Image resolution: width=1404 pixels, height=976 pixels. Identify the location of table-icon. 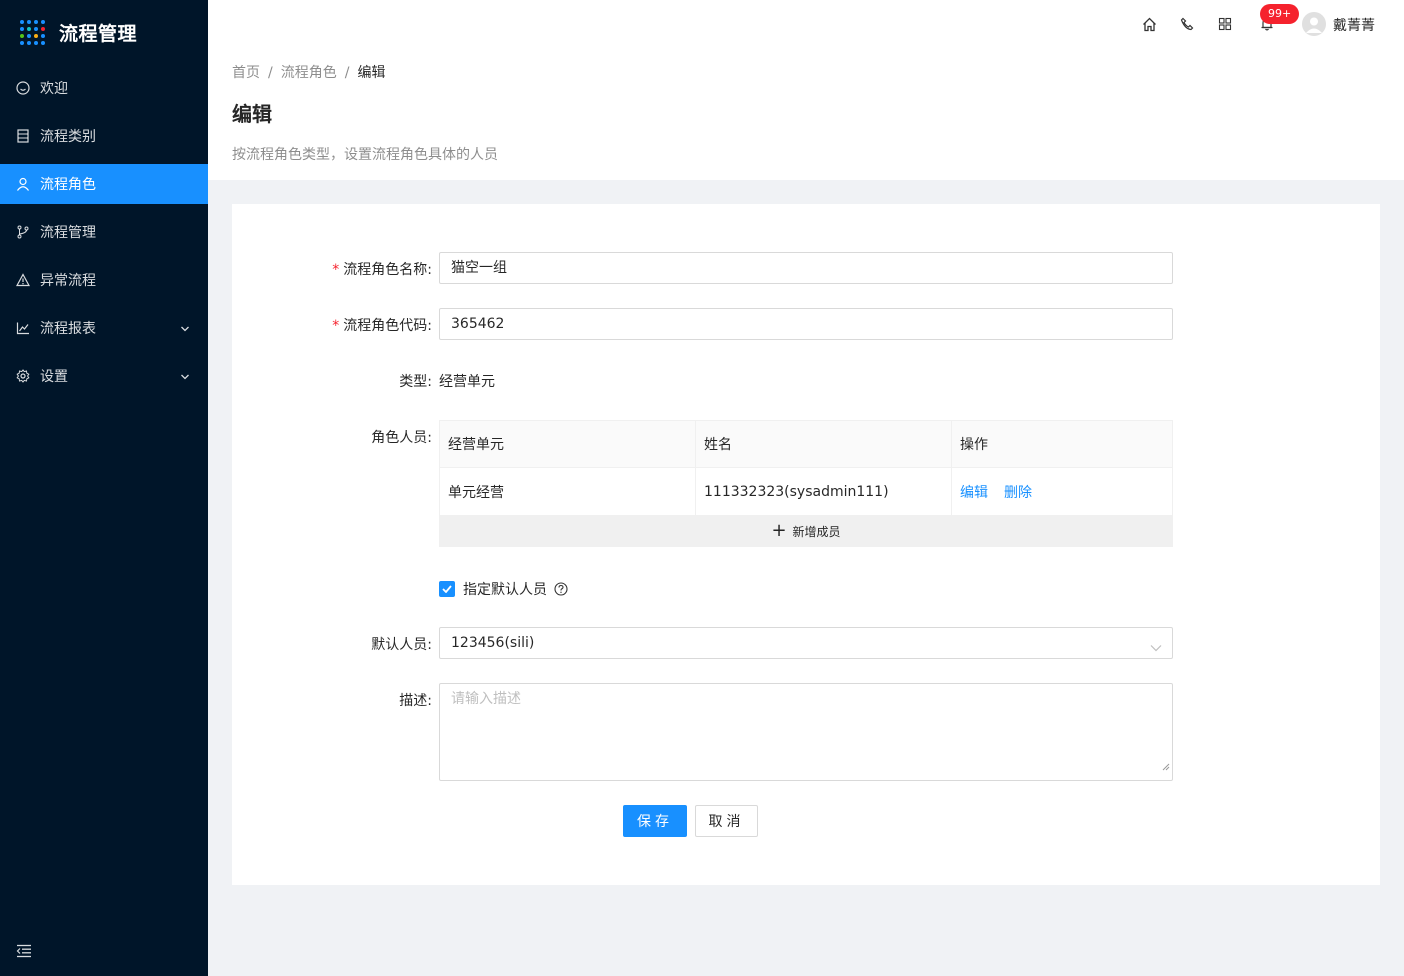
(23, 136).